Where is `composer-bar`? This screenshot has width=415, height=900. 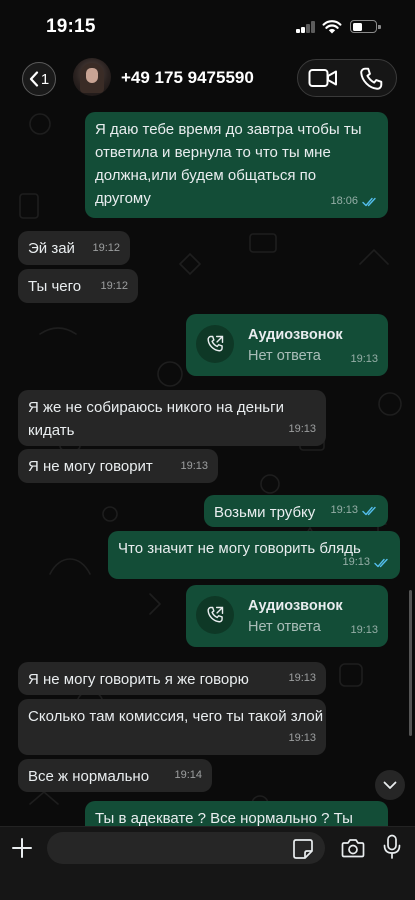
composer-bar is located at coordinates (207, 863).